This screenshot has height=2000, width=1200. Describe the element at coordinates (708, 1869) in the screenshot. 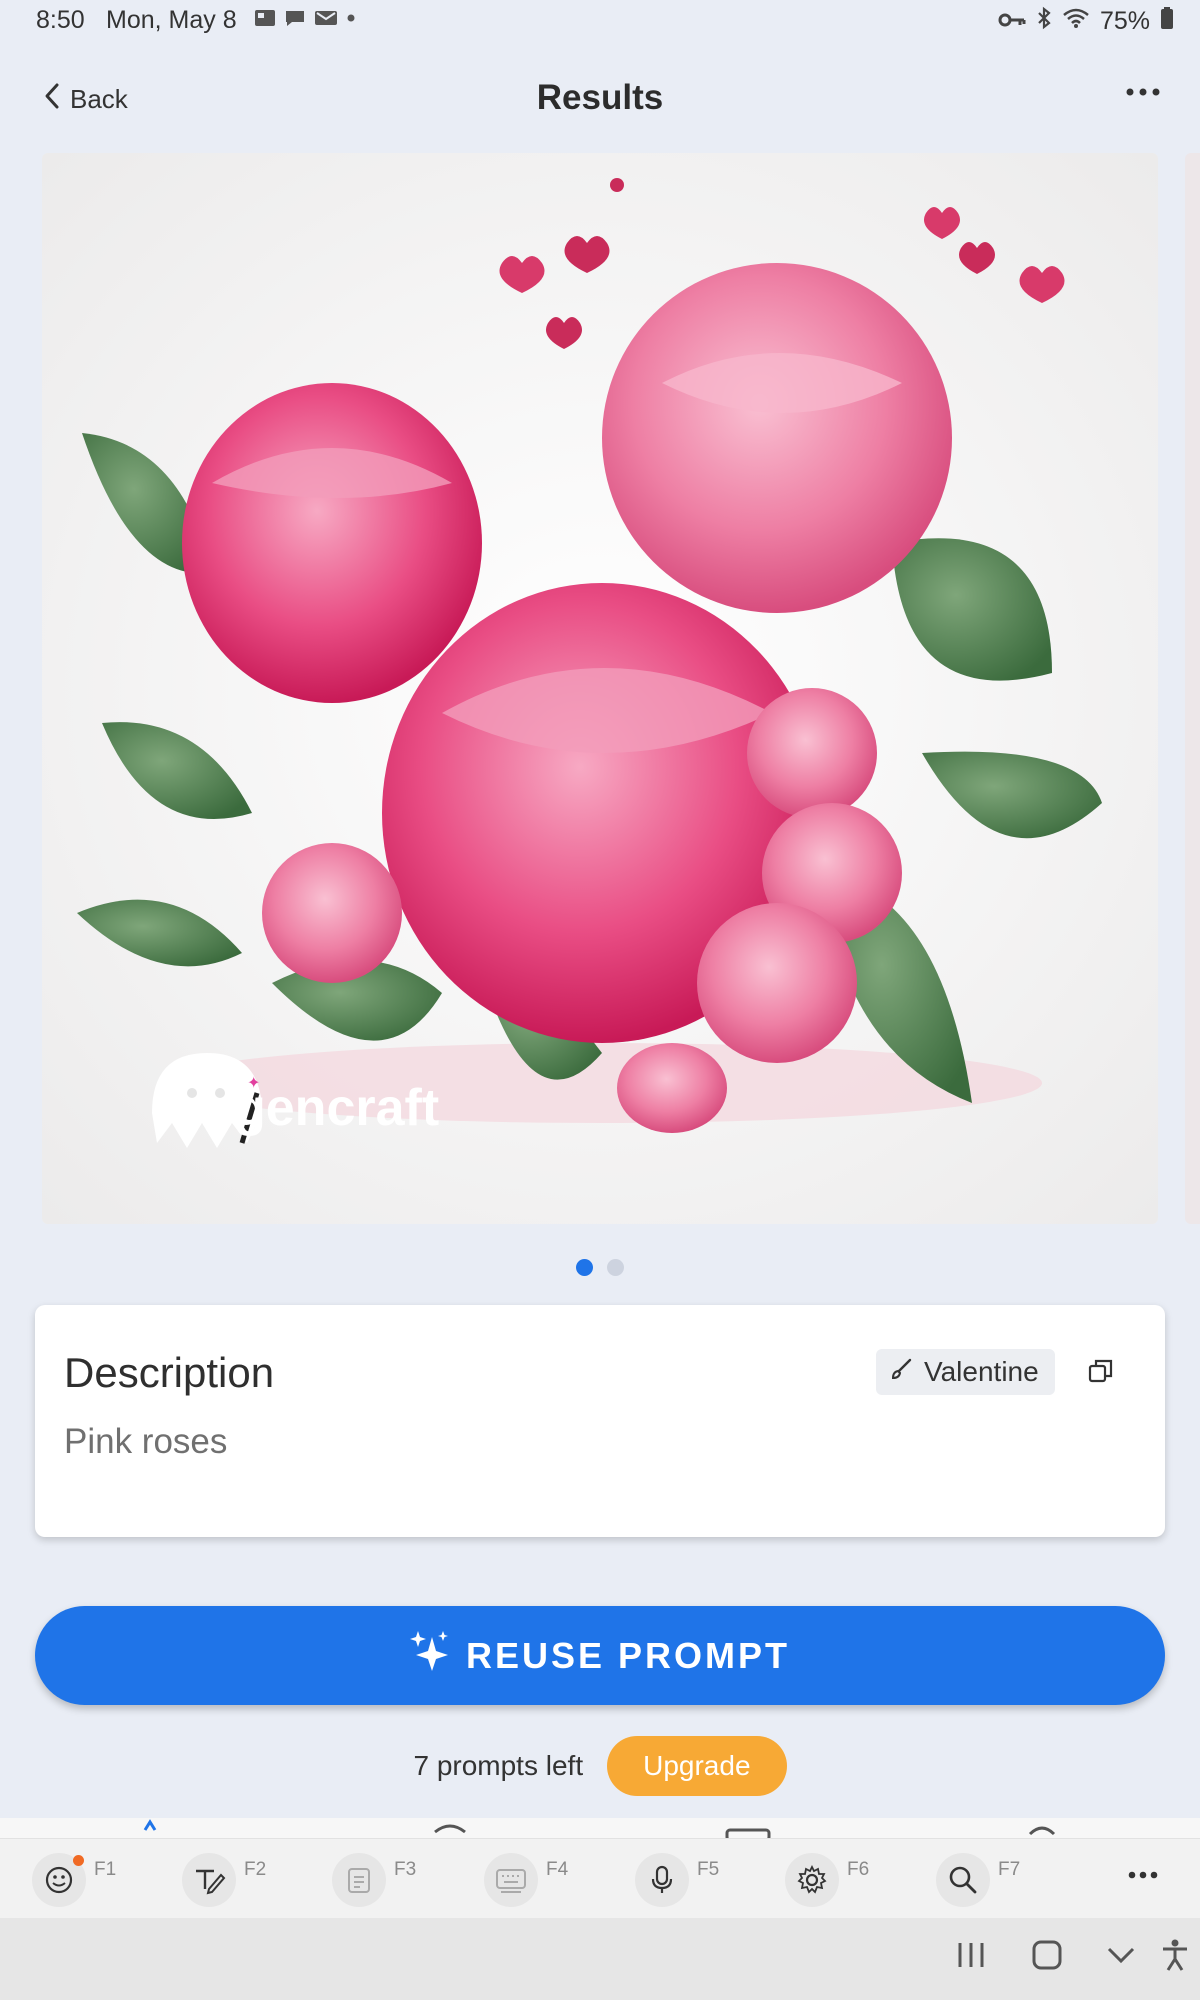

I see `kb-key-label: F5` at that location.